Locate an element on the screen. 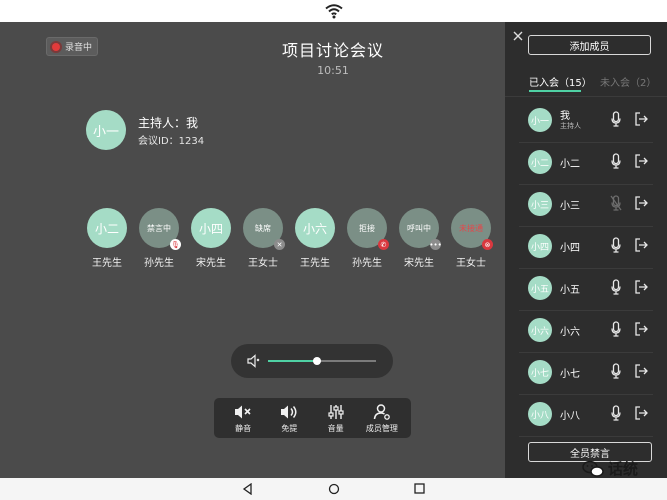 The image size is (667, 500). participant-tile: 小六 王先生 is located at coordinates (315, 238).